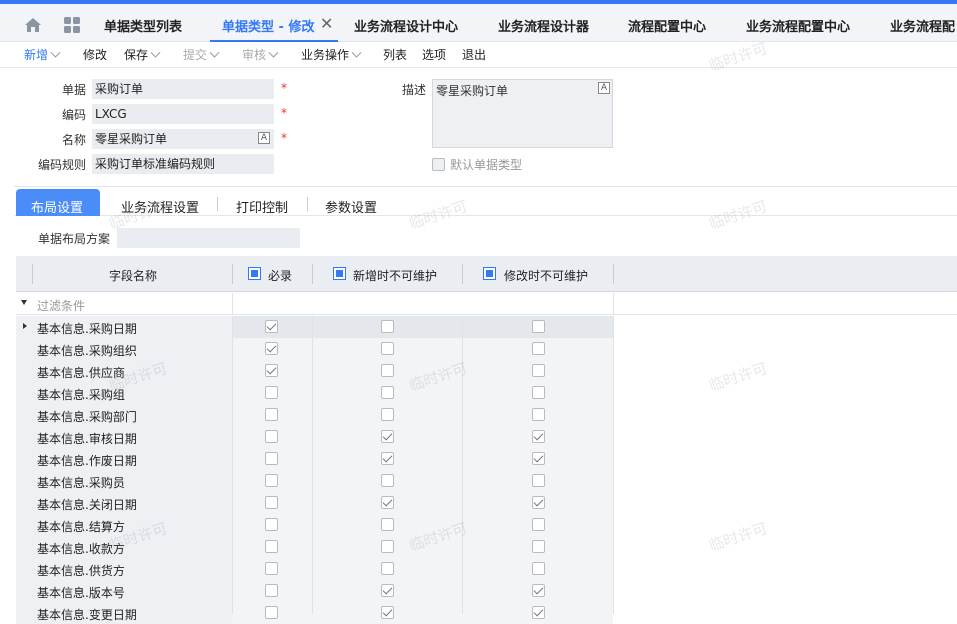 The width and height of the screenshot is (957, 624). What do you see at coordinates (339, 273) in the screenshot?
I see `select-all-new-lock-checkbox` at bounding box center [339, 273].